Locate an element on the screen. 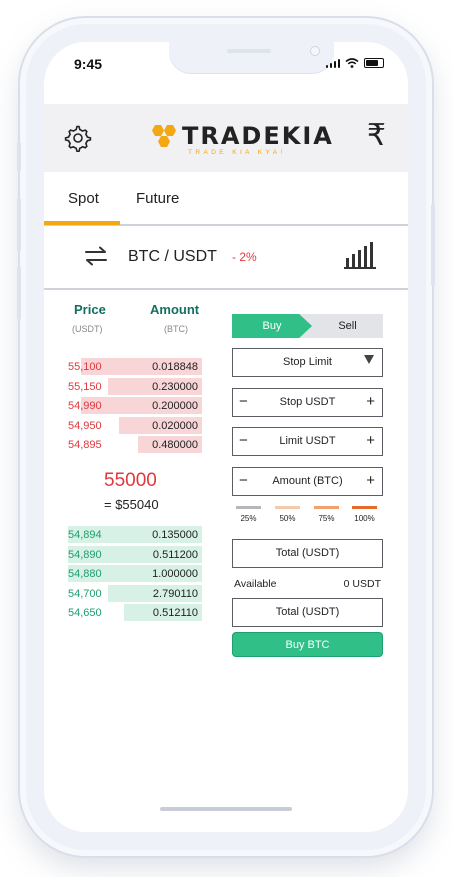 This screenshot has height=877, width=452. active-tab-indicator is located at coordinates (82, 223).